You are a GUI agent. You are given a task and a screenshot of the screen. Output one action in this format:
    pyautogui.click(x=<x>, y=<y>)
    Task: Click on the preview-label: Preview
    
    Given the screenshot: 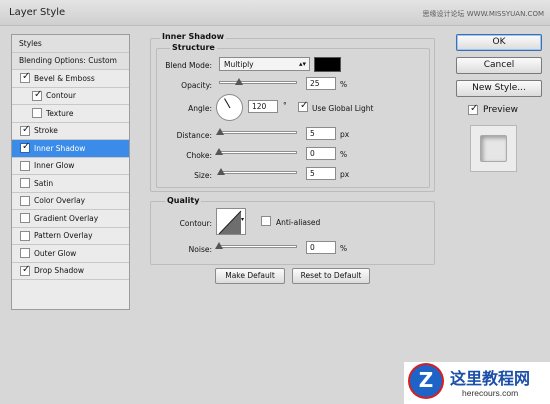 What is the action you would take?
    pyautogui.click(x=501, y=110)
    